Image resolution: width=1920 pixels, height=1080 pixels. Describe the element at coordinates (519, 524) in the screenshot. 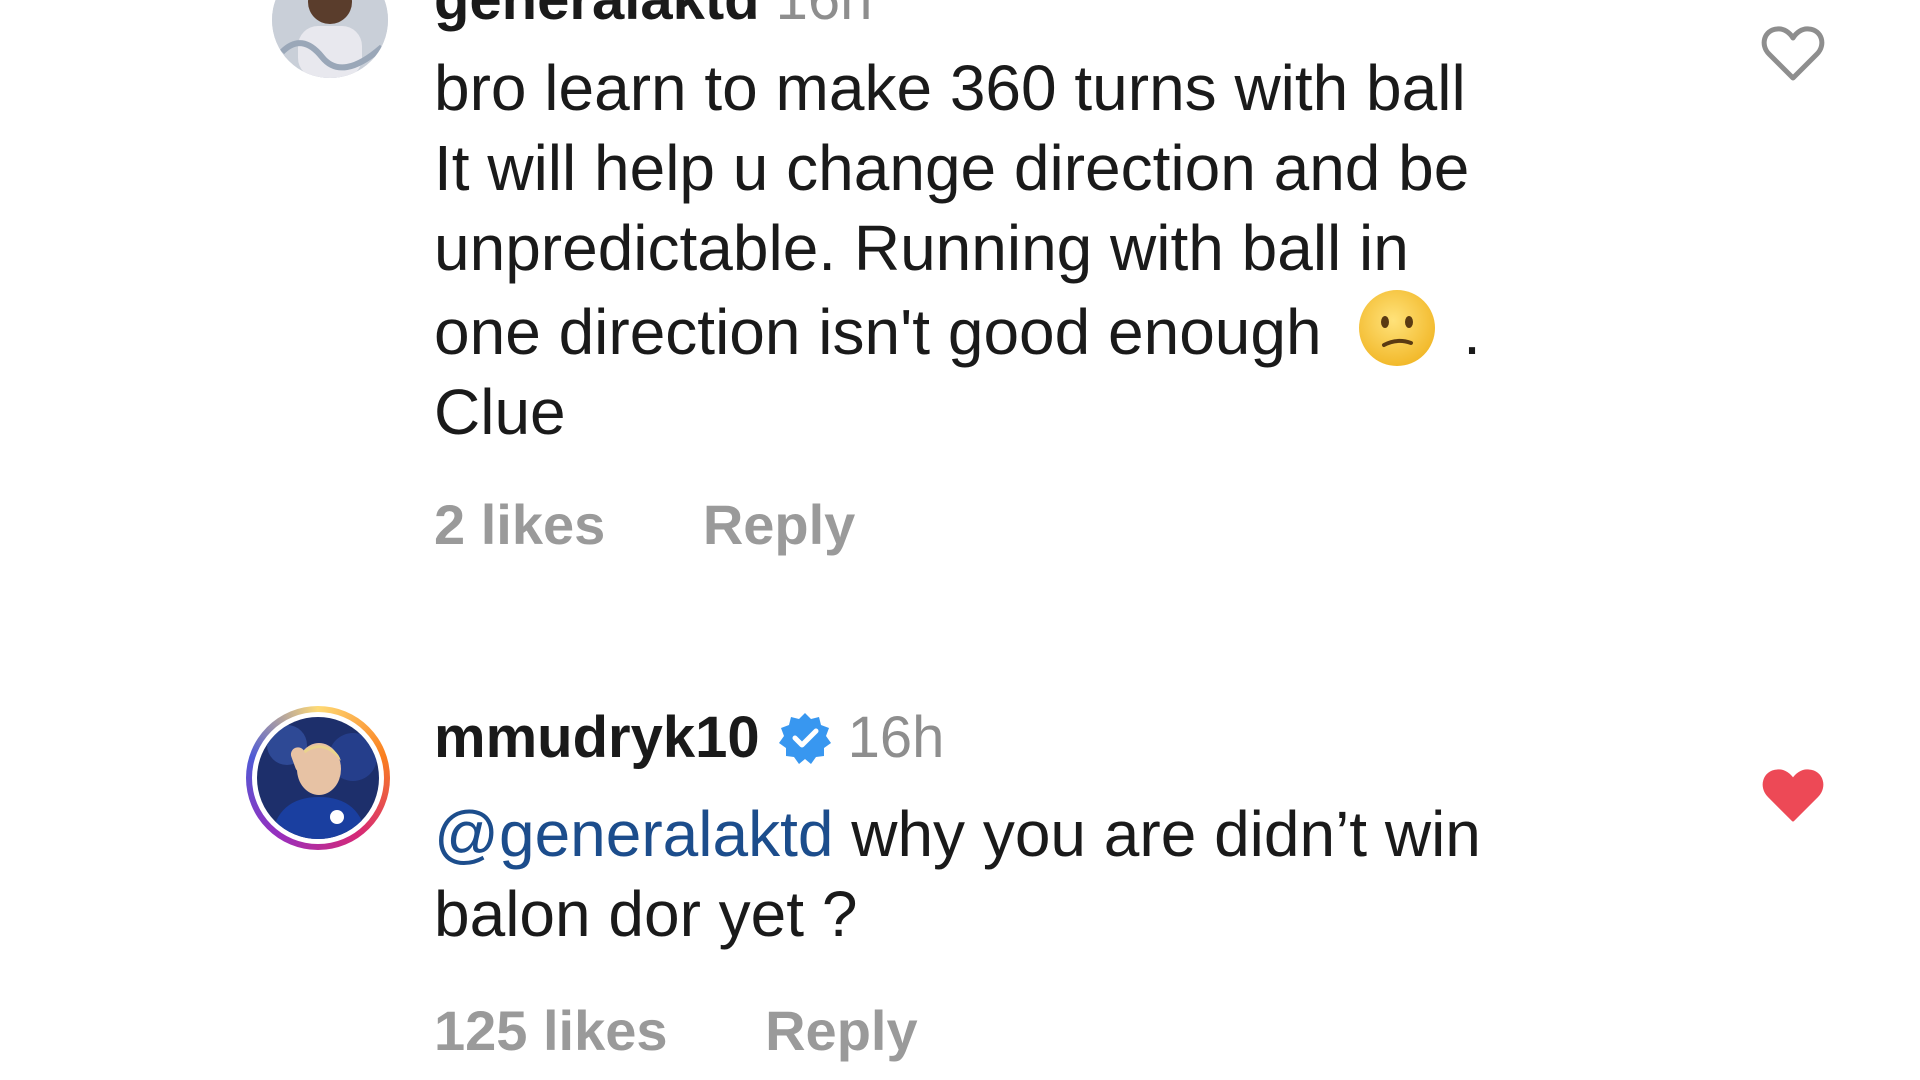

I see `likes-count: 2 likes` at that location.